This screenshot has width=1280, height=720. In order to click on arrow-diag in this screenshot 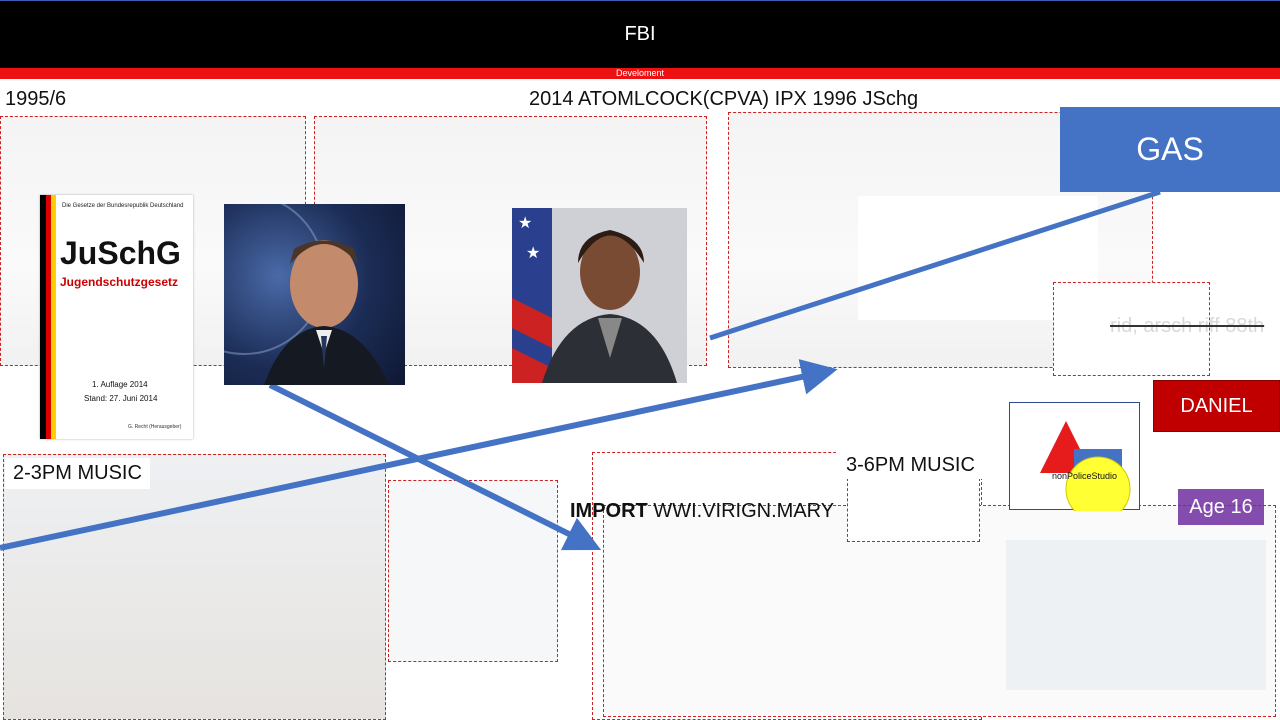, I will do `click(435, 466)`.